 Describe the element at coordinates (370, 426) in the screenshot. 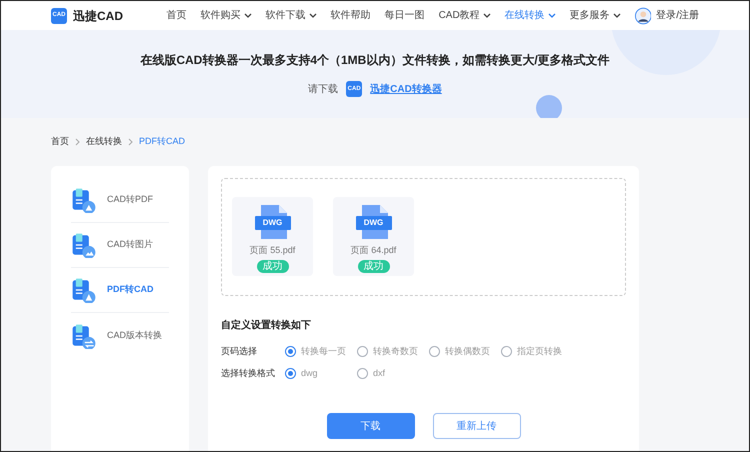

I see `download-button: 下载` at that location.